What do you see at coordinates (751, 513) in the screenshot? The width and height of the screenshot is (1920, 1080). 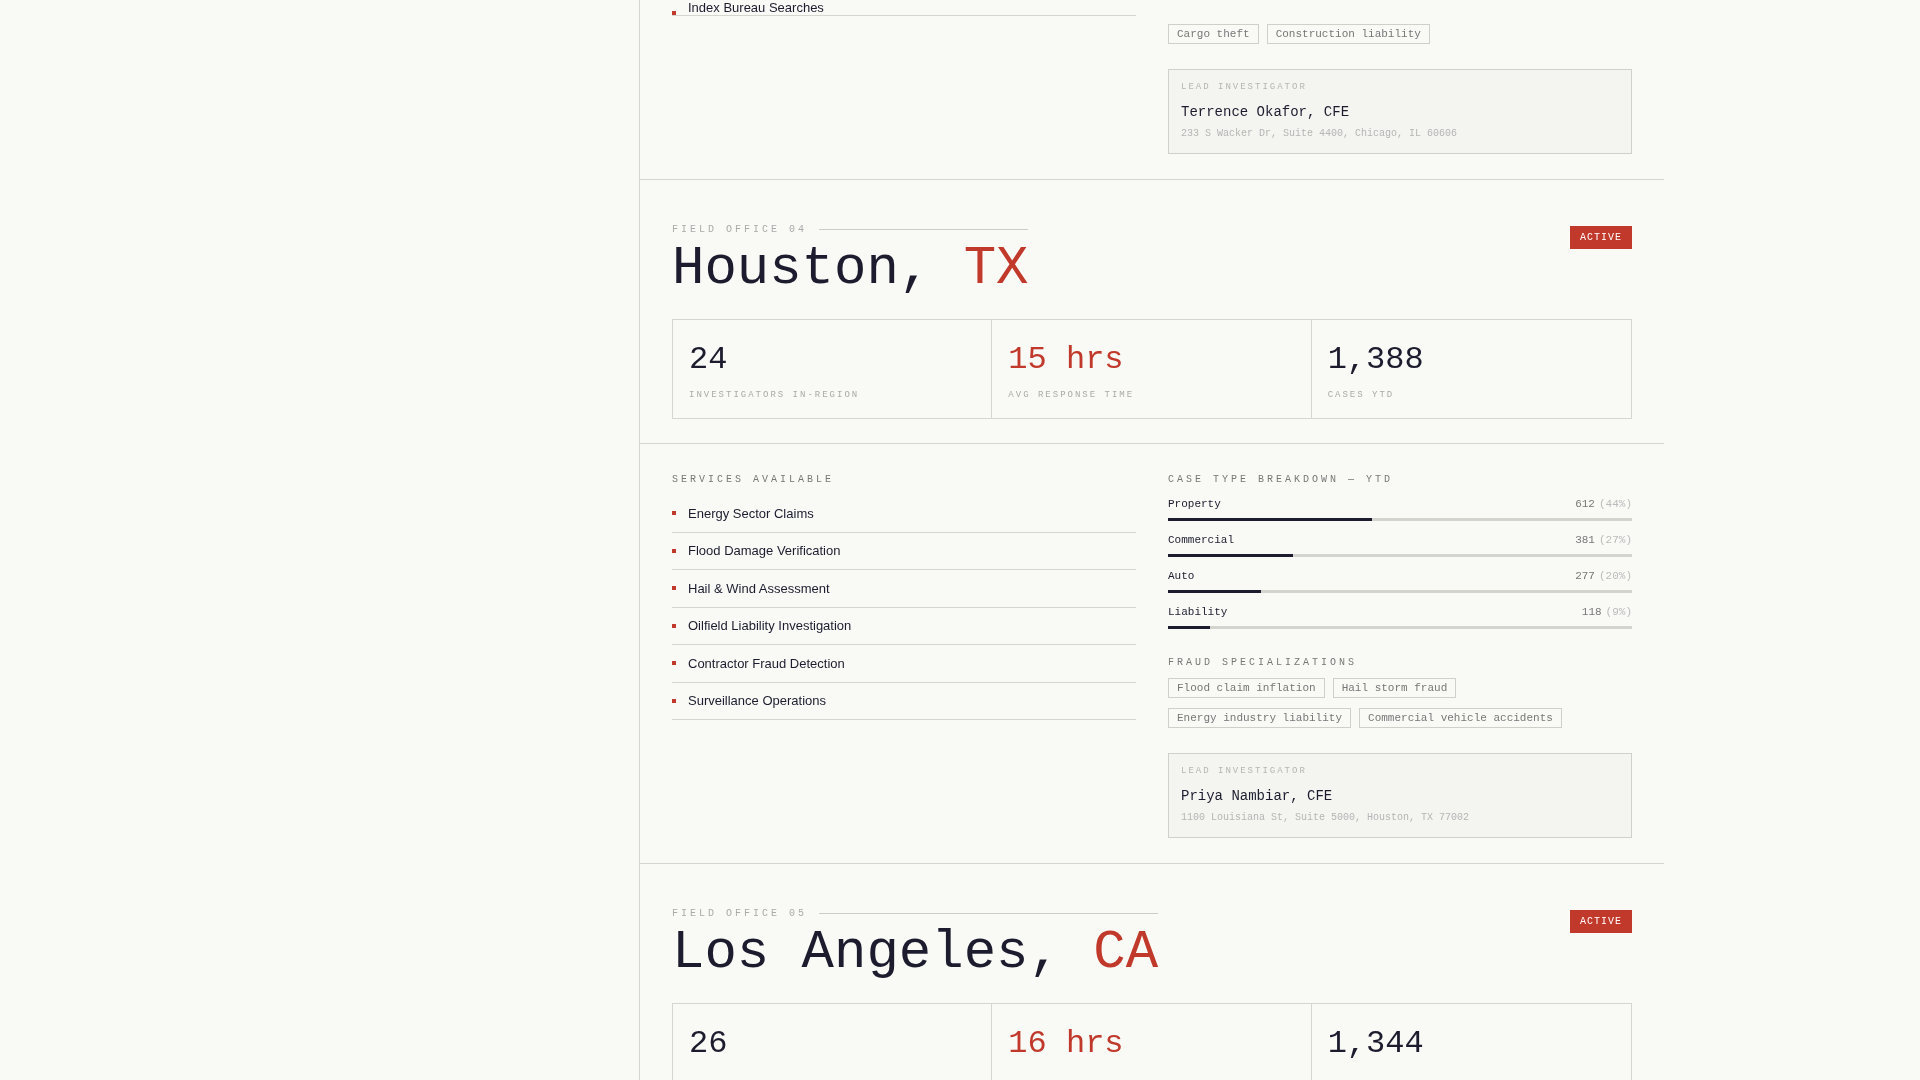 I see `service-item: Energy Sector Claims` at bounding box center [751, 513].